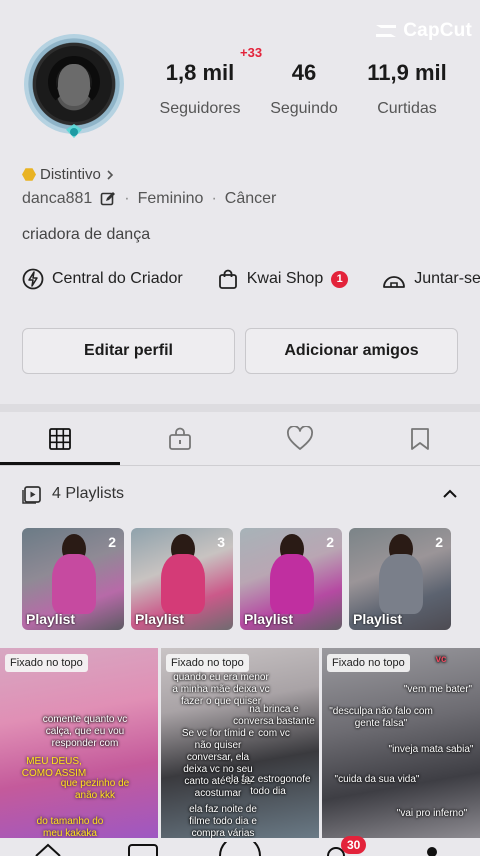 This screenshot has height=856, width=480. Describe the element at coordinates (304, 108) in the screenshot. I see `stat-label: Seguindo` at that location.